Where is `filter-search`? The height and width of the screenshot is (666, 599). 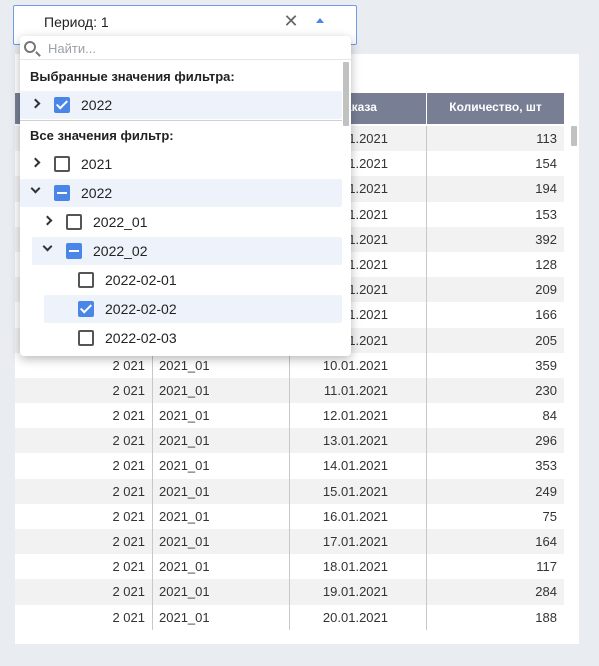
filter-search is located at coordinates (185, 48).